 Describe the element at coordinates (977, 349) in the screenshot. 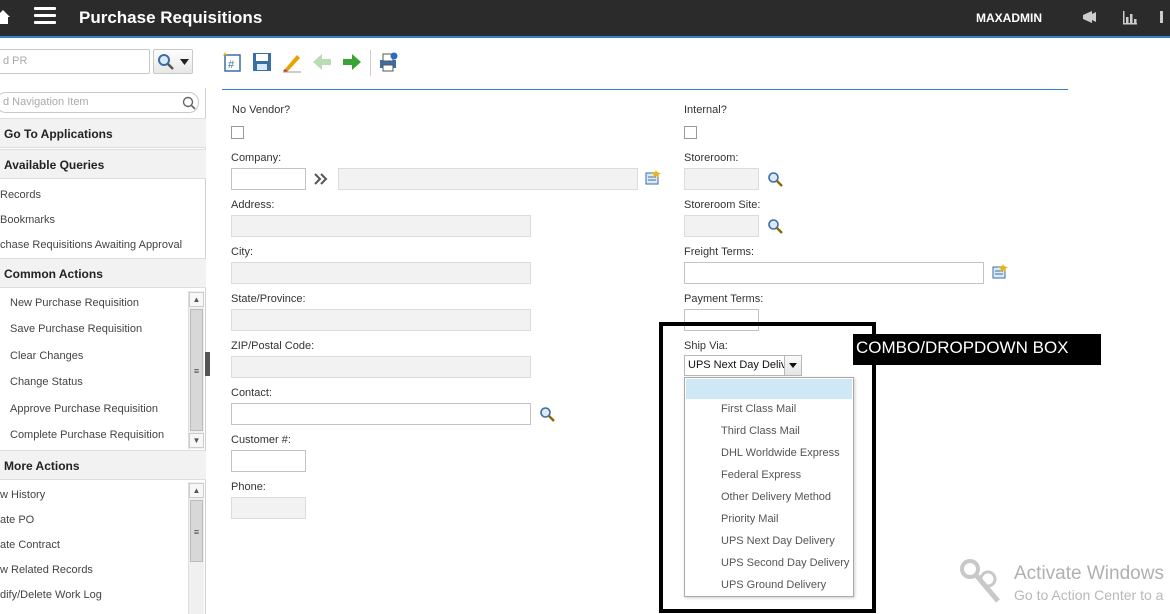

I see `annotation-label: COMBO/DROPDOWN BOX` at that location.